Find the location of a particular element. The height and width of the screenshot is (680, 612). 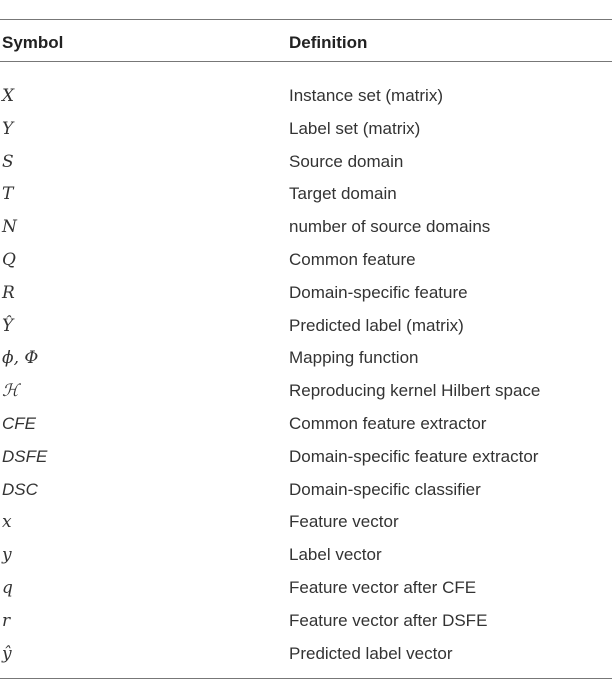

definition-cell: Reproducing kernel Hilbert space is located at coordinates (415, 391).